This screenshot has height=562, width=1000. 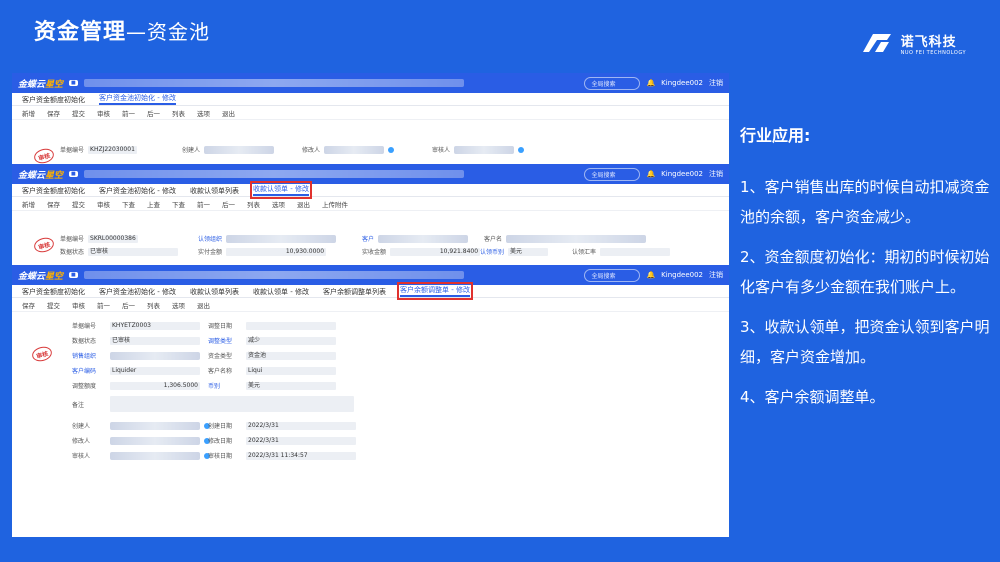 I want to click on brand-name: 金蝶云, so click(x=32, y=276).